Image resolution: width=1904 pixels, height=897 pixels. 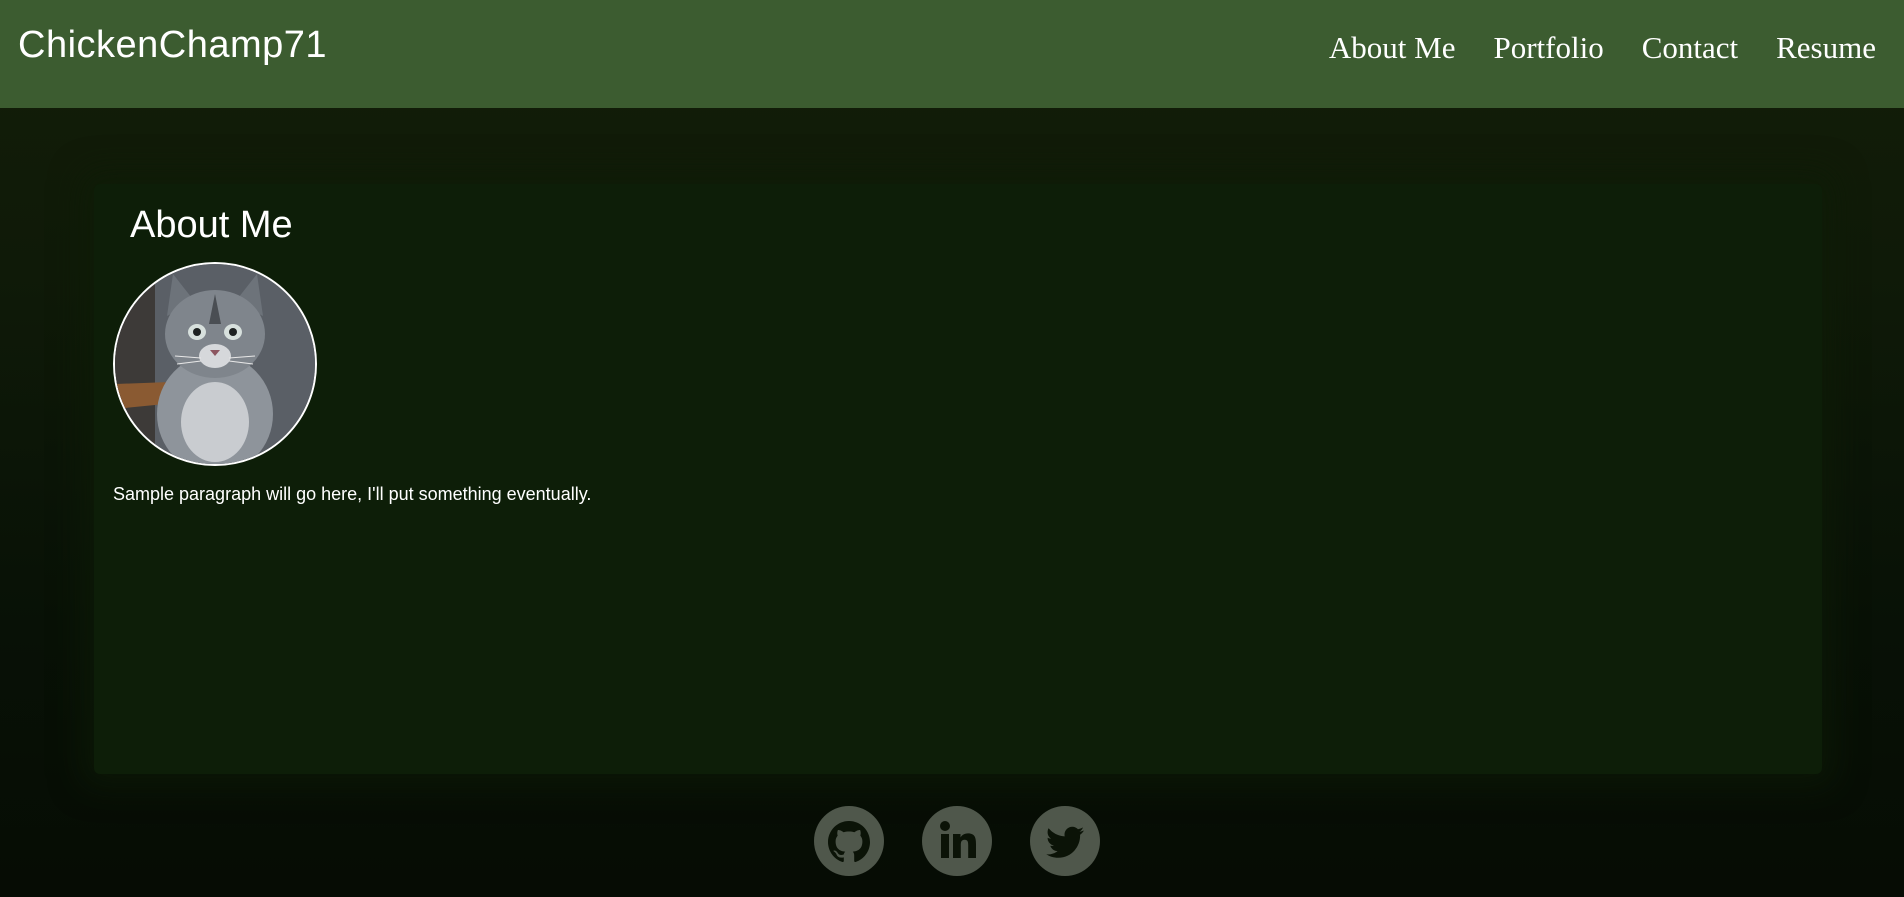 I want to click on main-nav: About Me Portfolio Contact Resume, so click(x=1602, y=48).